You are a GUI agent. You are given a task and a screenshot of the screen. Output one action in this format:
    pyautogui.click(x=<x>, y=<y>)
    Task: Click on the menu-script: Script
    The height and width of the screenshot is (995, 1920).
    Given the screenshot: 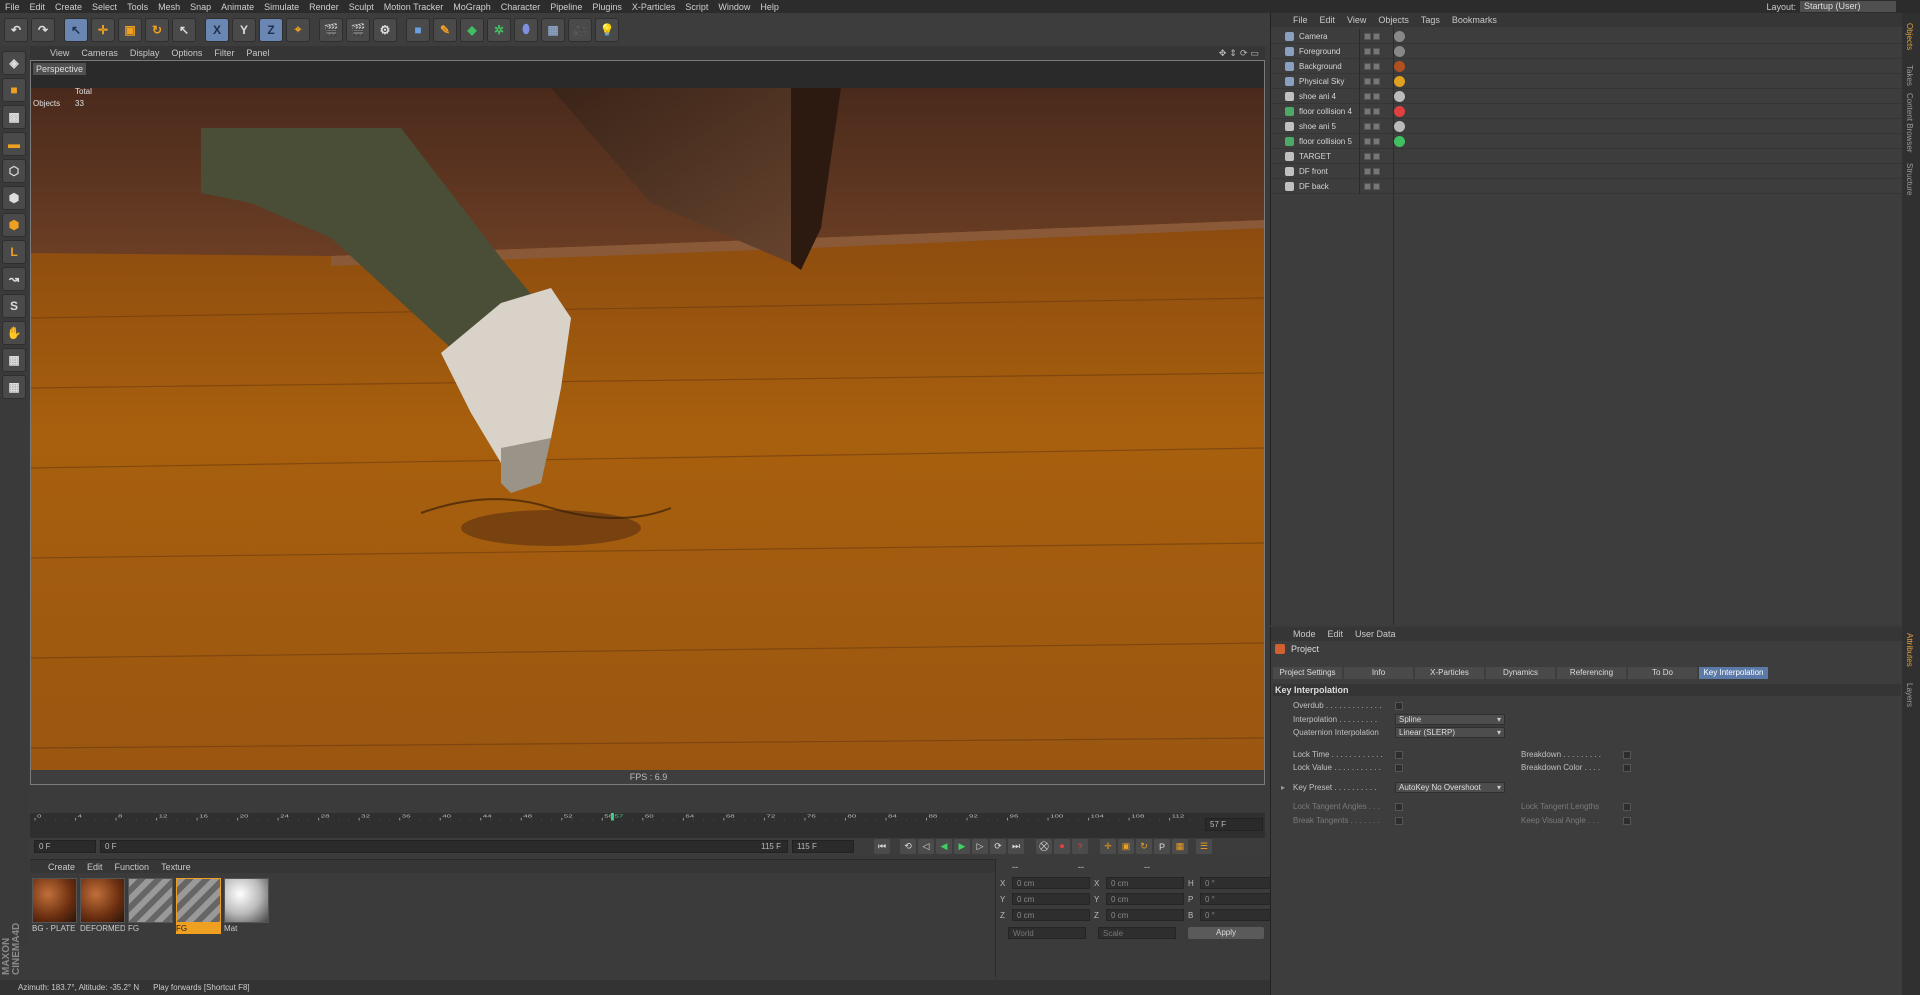 What is the action you would take?
    pyautogui.click(x=696, y=7)
    